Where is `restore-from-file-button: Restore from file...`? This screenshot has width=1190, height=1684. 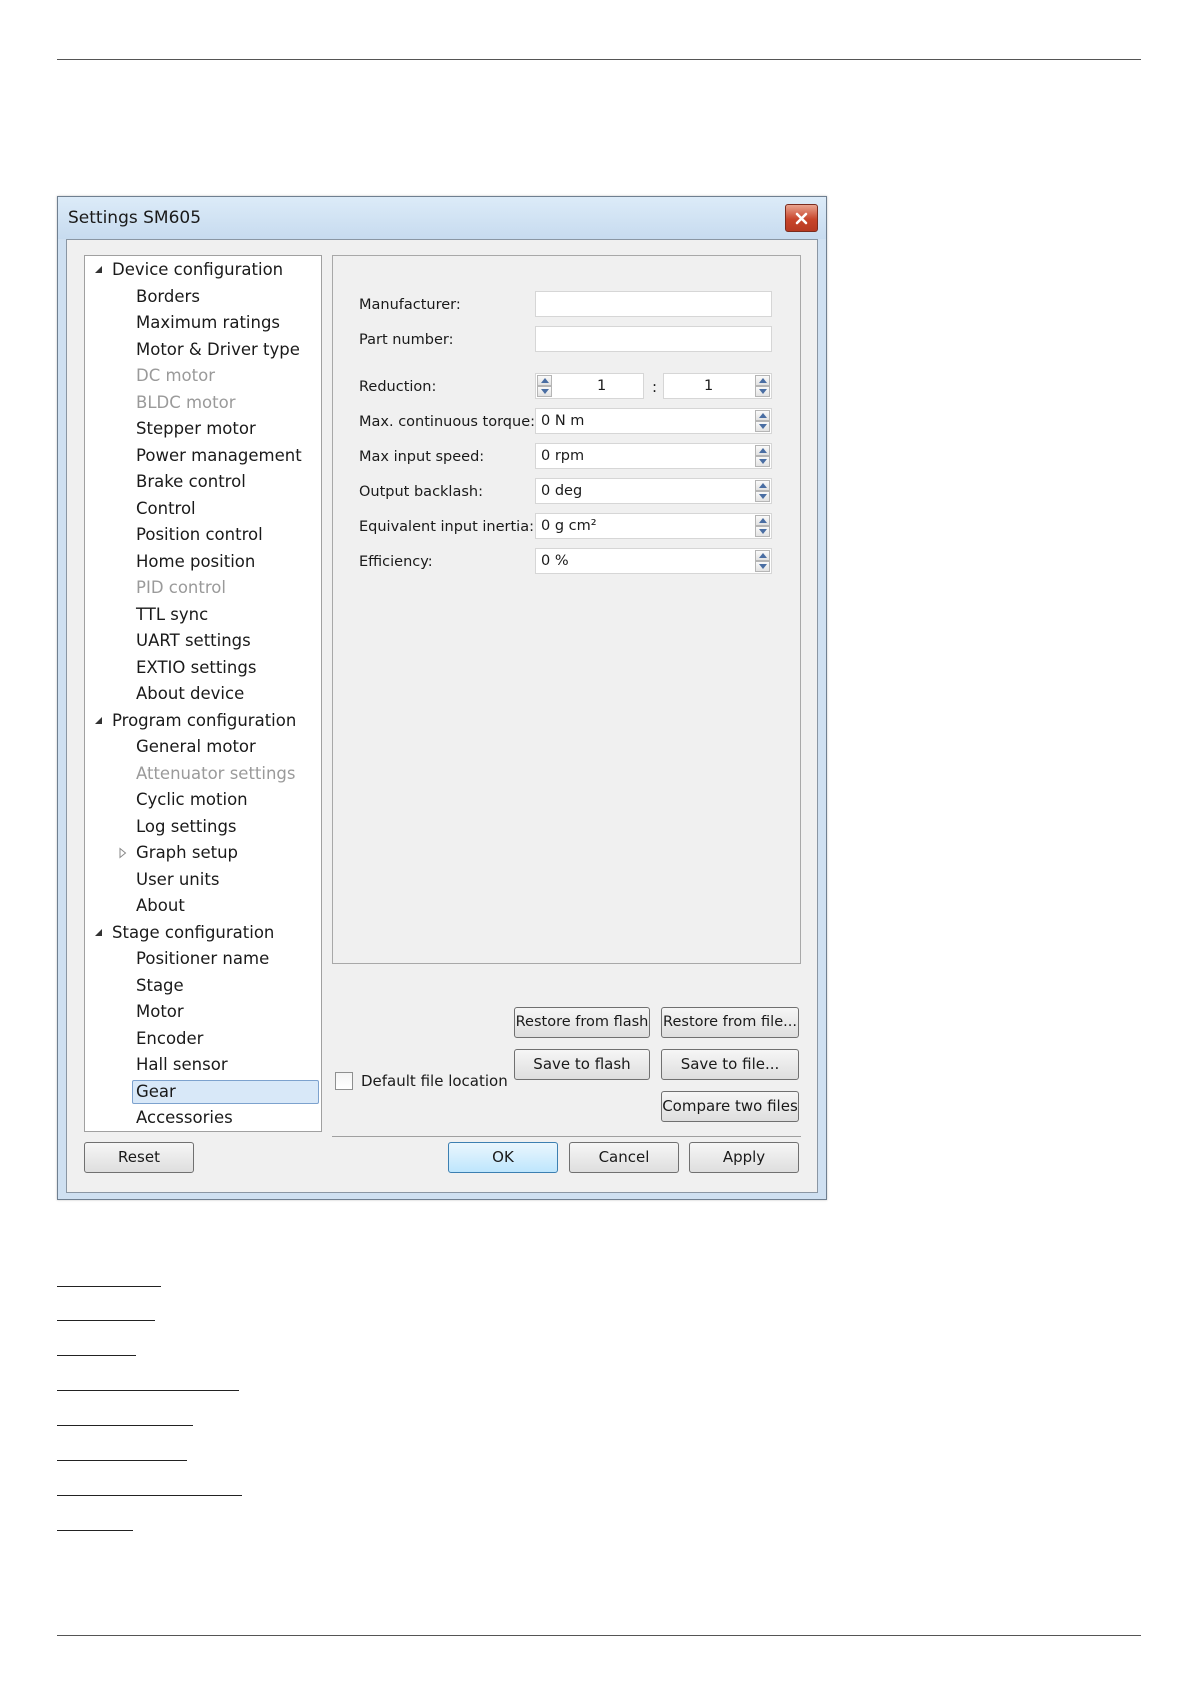
restore-from-file-button: Restore from file... is located at coordinates (730, 1022).